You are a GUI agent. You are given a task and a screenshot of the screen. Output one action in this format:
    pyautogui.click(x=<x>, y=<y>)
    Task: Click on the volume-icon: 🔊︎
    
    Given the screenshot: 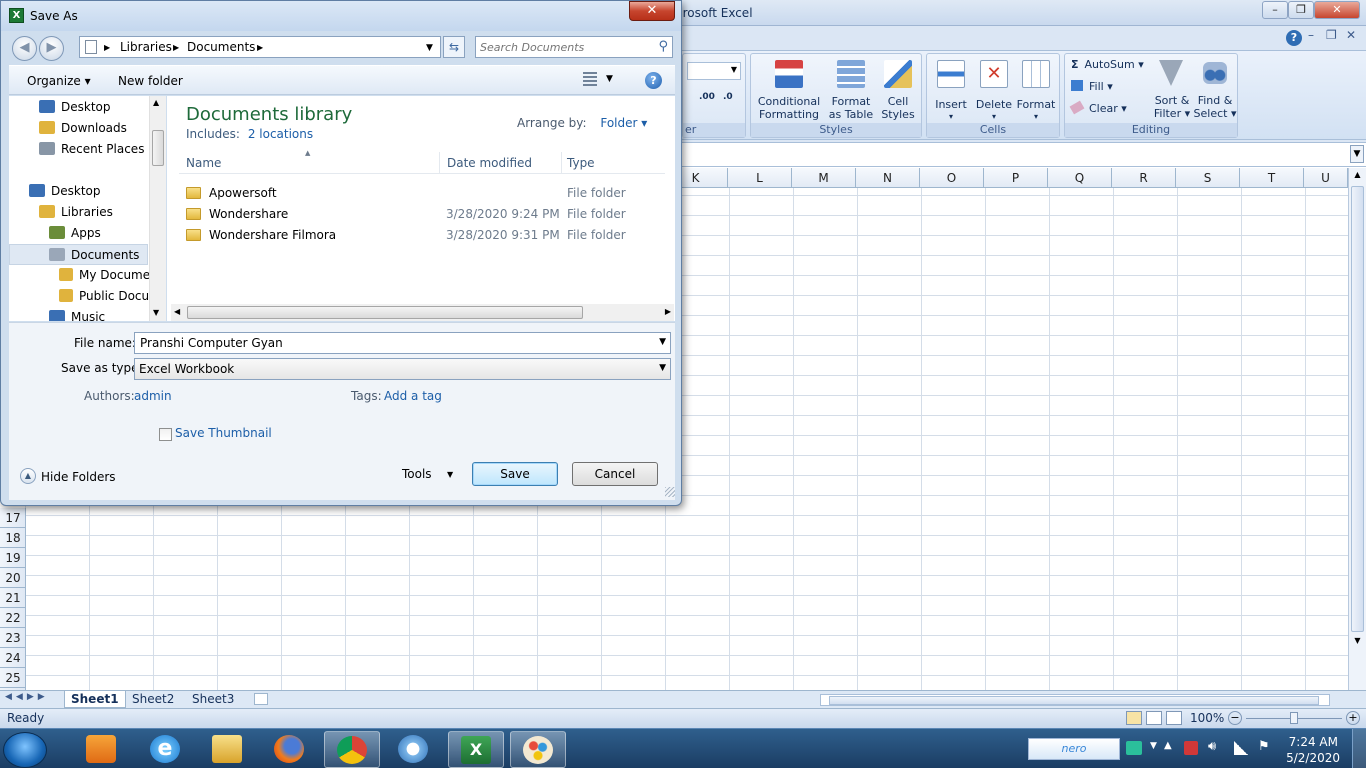 What is the action you would take?
    pyautogui.click(x=1212, y=746)
    